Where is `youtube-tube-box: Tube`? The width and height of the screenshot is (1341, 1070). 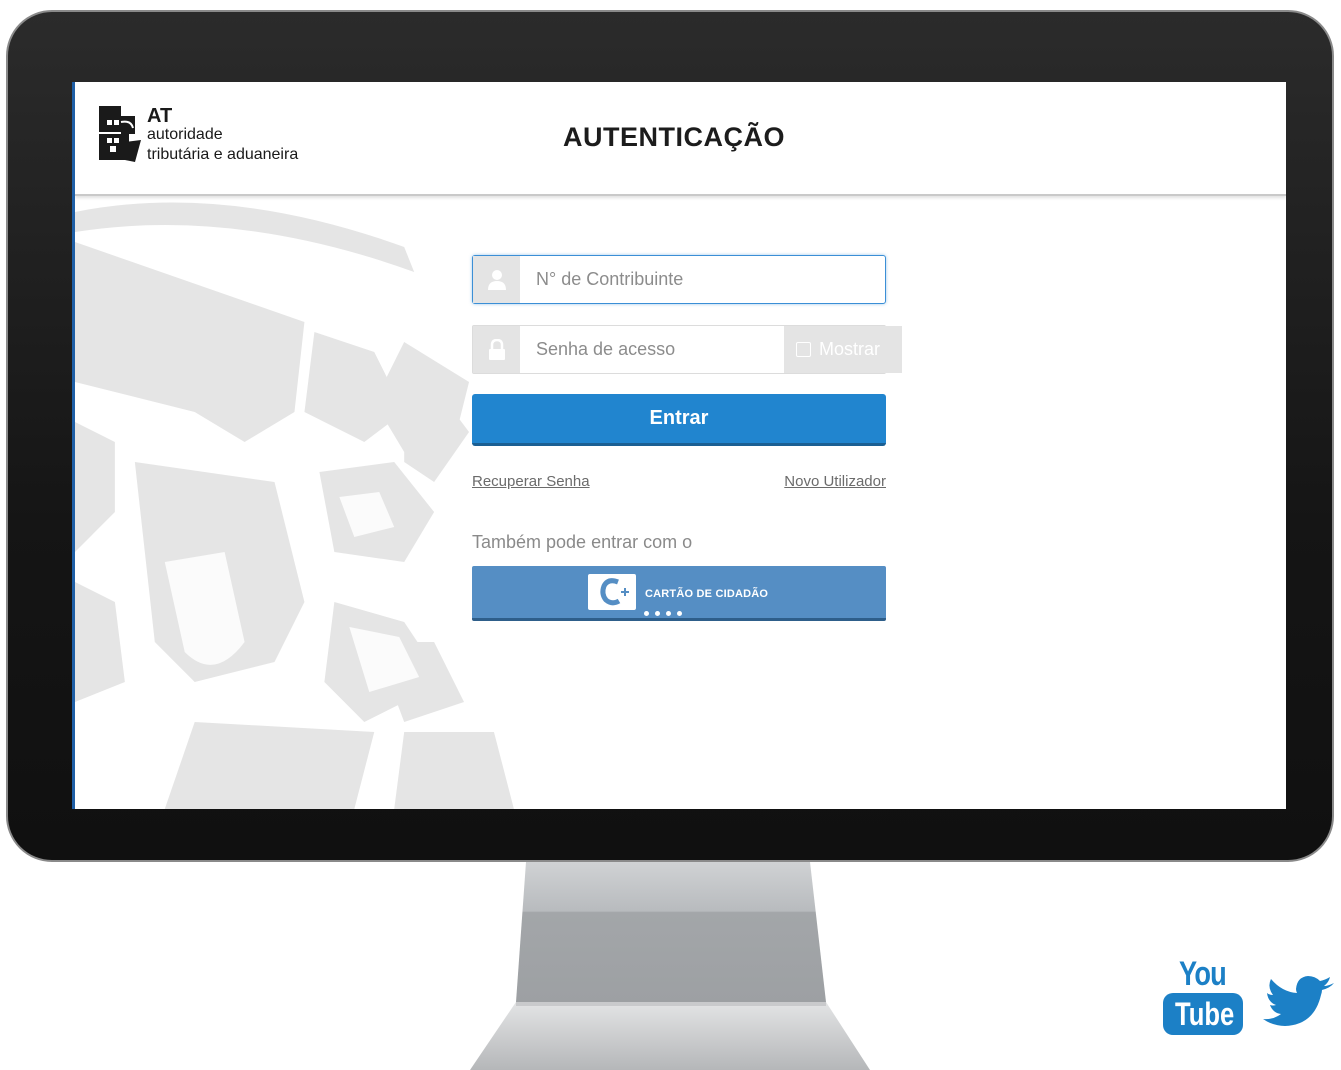
youtube-tube-box: Tube is located at coordinates (1203, 1014).